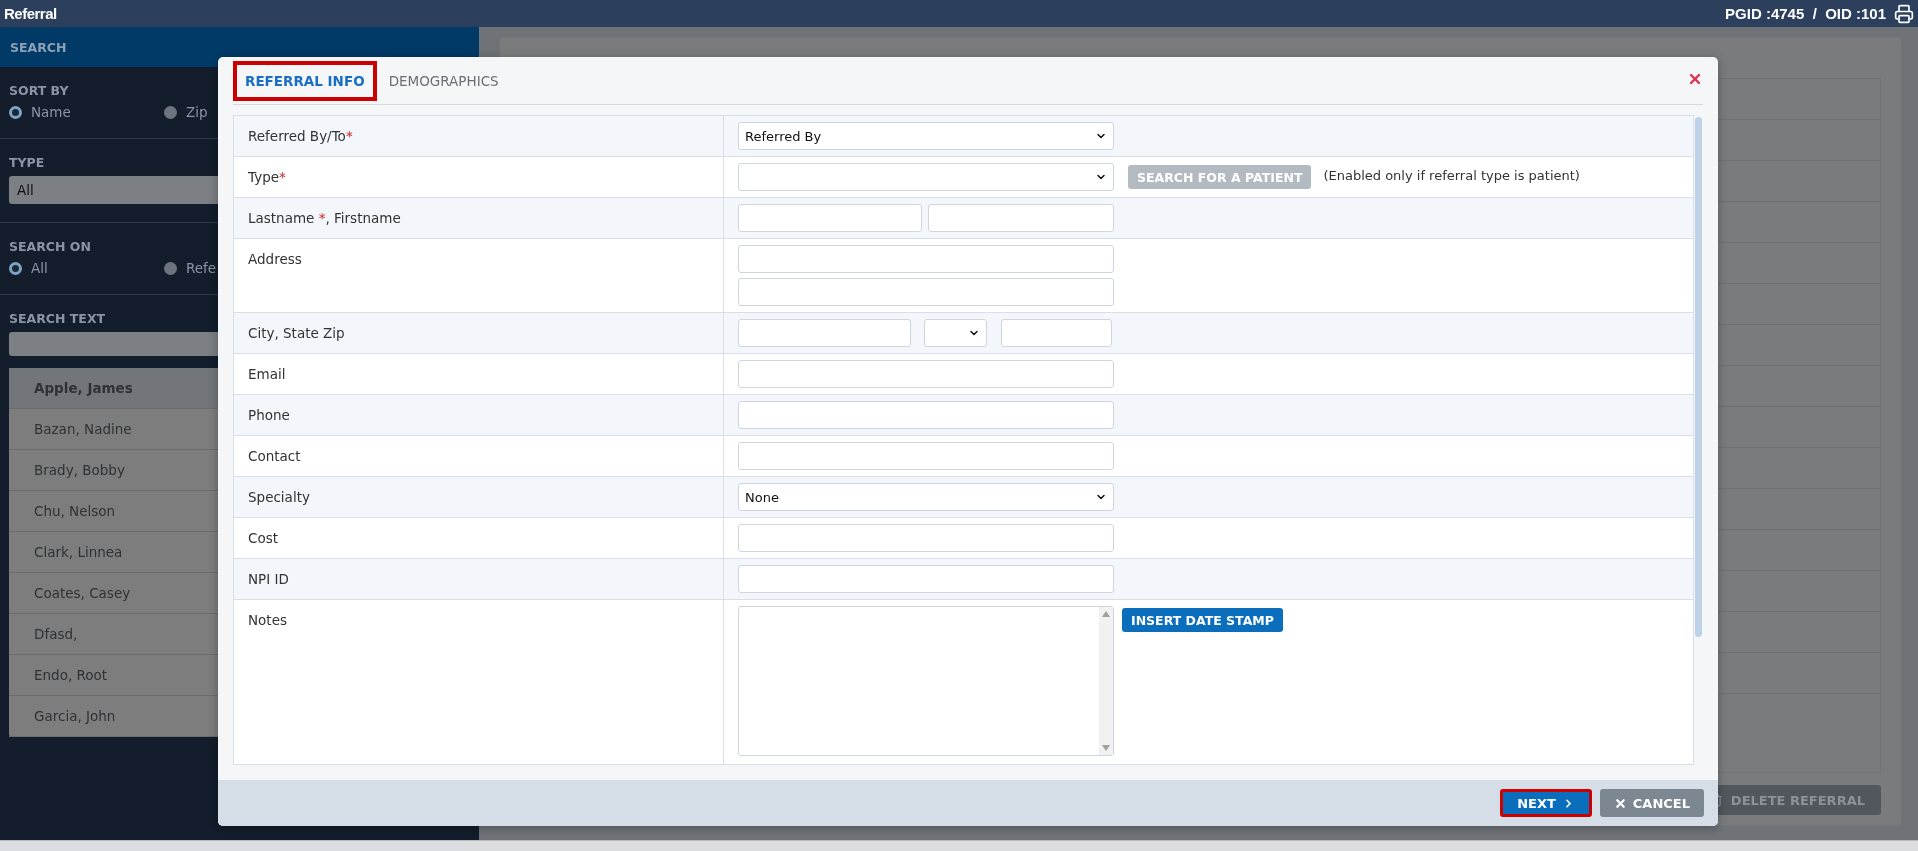 The image size is (1918, 851). I want to click on field-label: Phone, so click(479, 415).